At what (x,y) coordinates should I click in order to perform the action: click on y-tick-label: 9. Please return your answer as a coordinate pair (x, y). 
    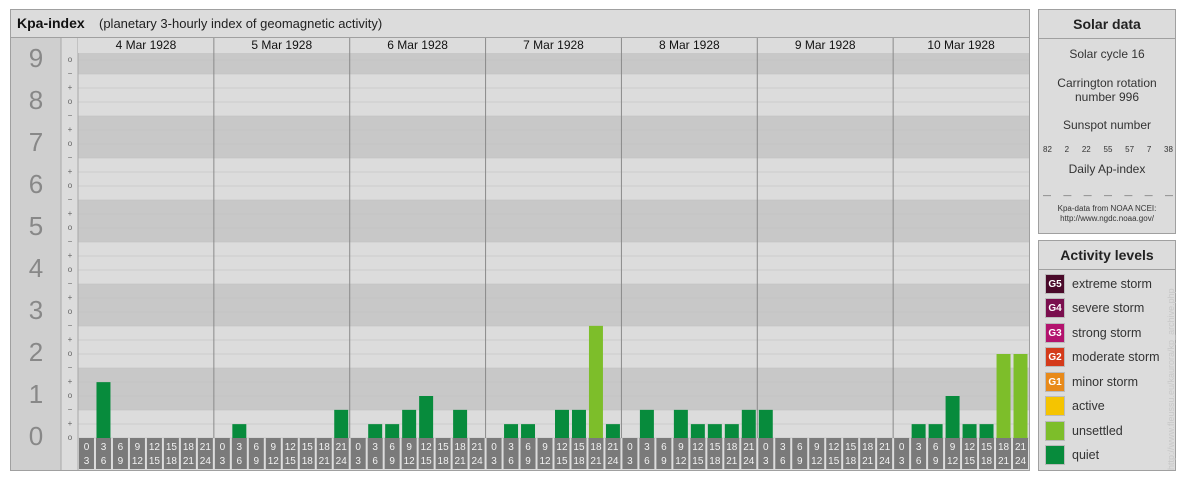
    Looking at the image, I should click on (36, 58).